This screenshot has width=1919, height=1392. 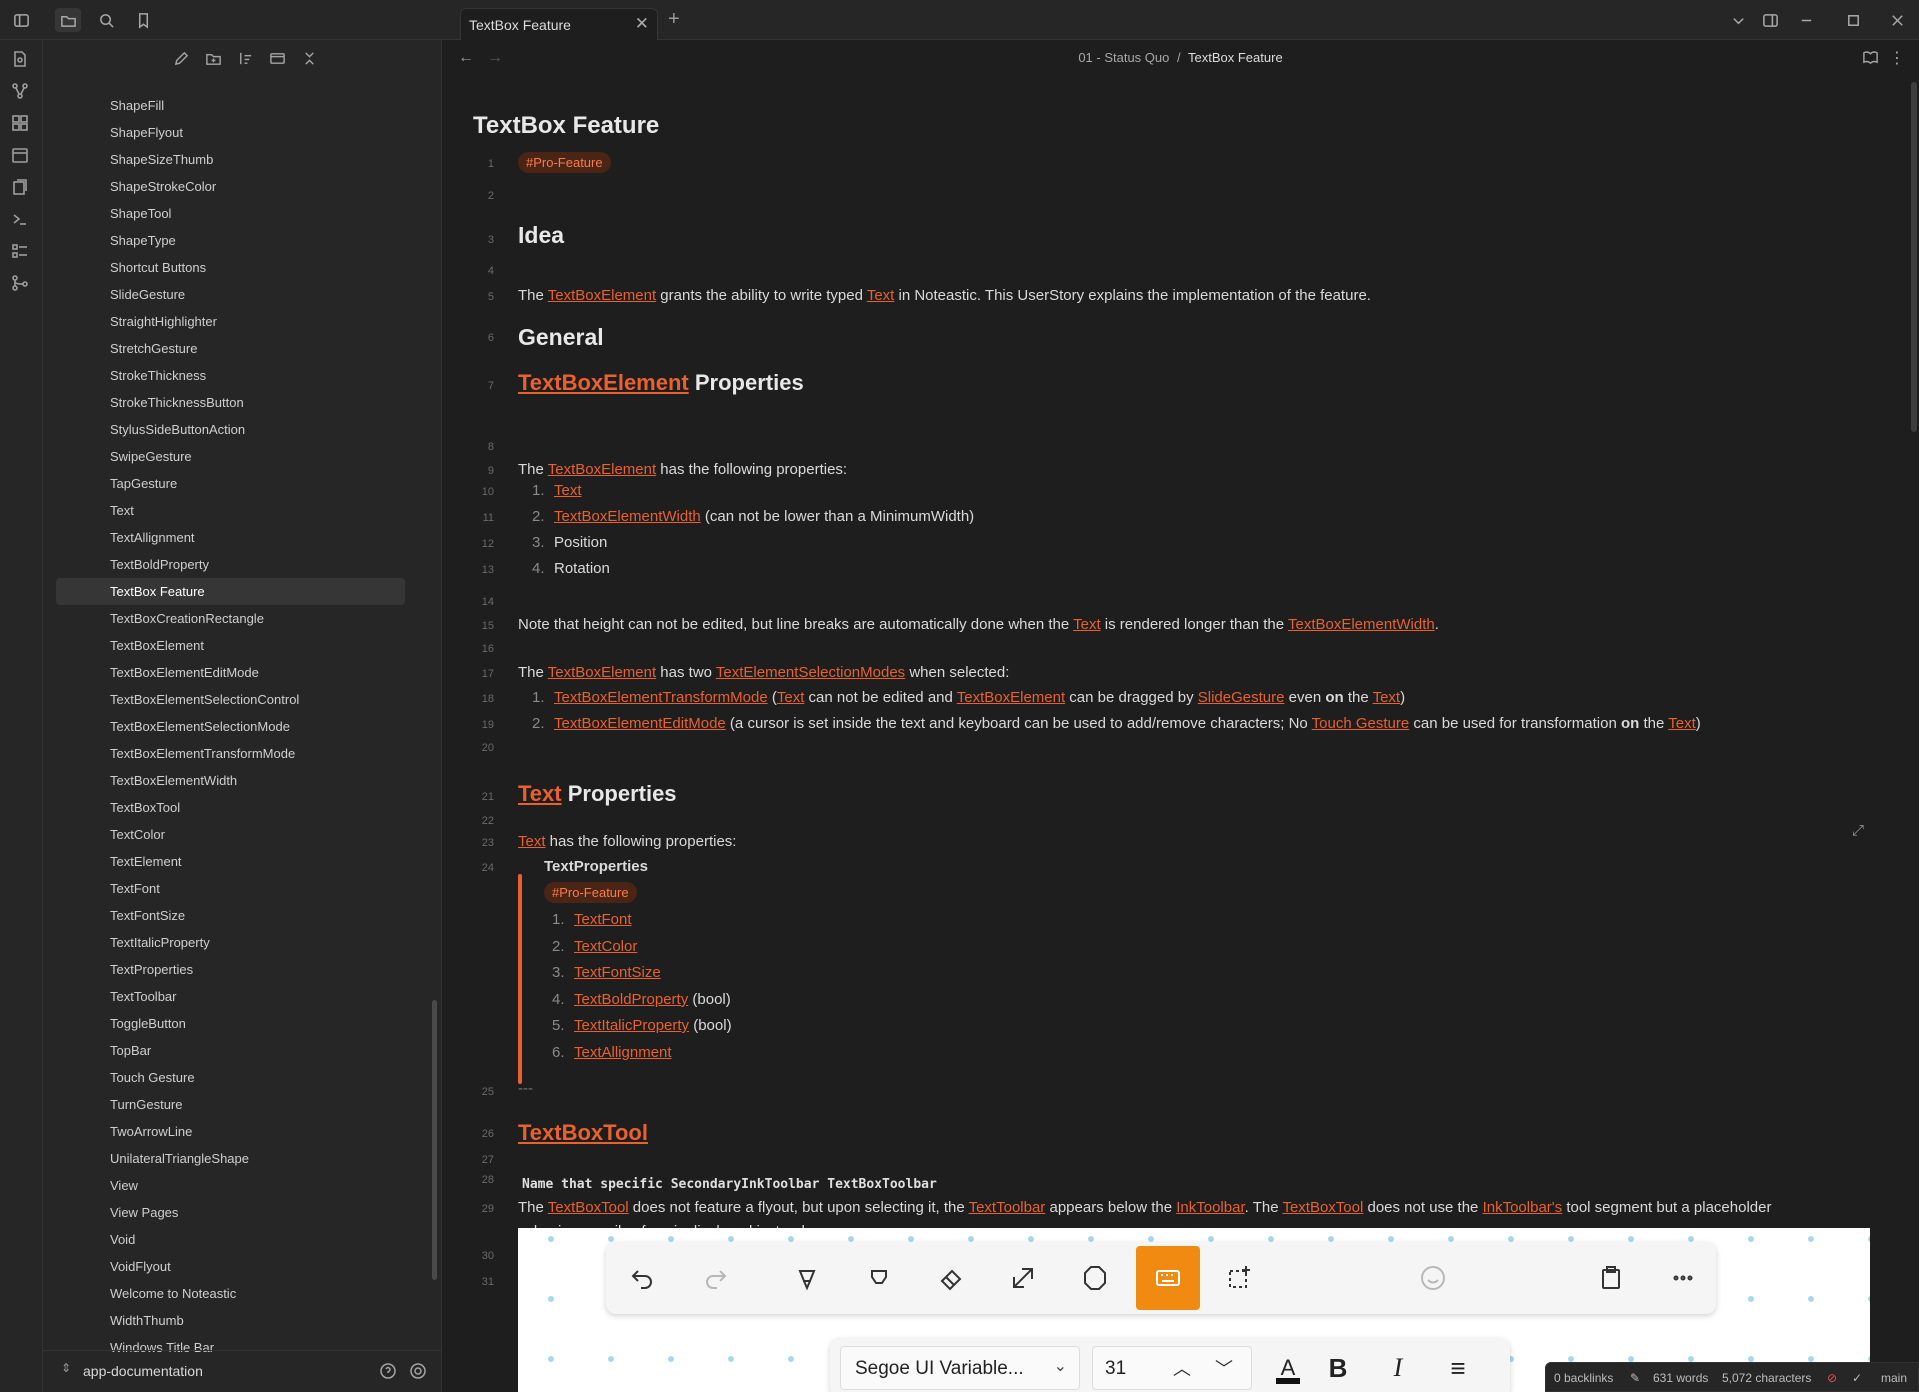 I want to click on close-window-icon, so click(x=1897, y=20).